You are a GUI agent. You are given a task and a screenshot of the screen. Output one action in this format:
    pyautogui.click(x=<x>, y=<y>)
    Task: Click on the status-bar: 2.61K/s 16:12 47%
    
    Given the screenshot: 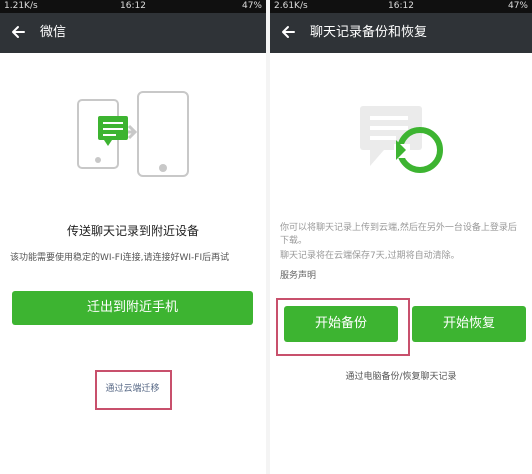 What is the action you would take?
    pyautogui.click(x=401, y=6)
    